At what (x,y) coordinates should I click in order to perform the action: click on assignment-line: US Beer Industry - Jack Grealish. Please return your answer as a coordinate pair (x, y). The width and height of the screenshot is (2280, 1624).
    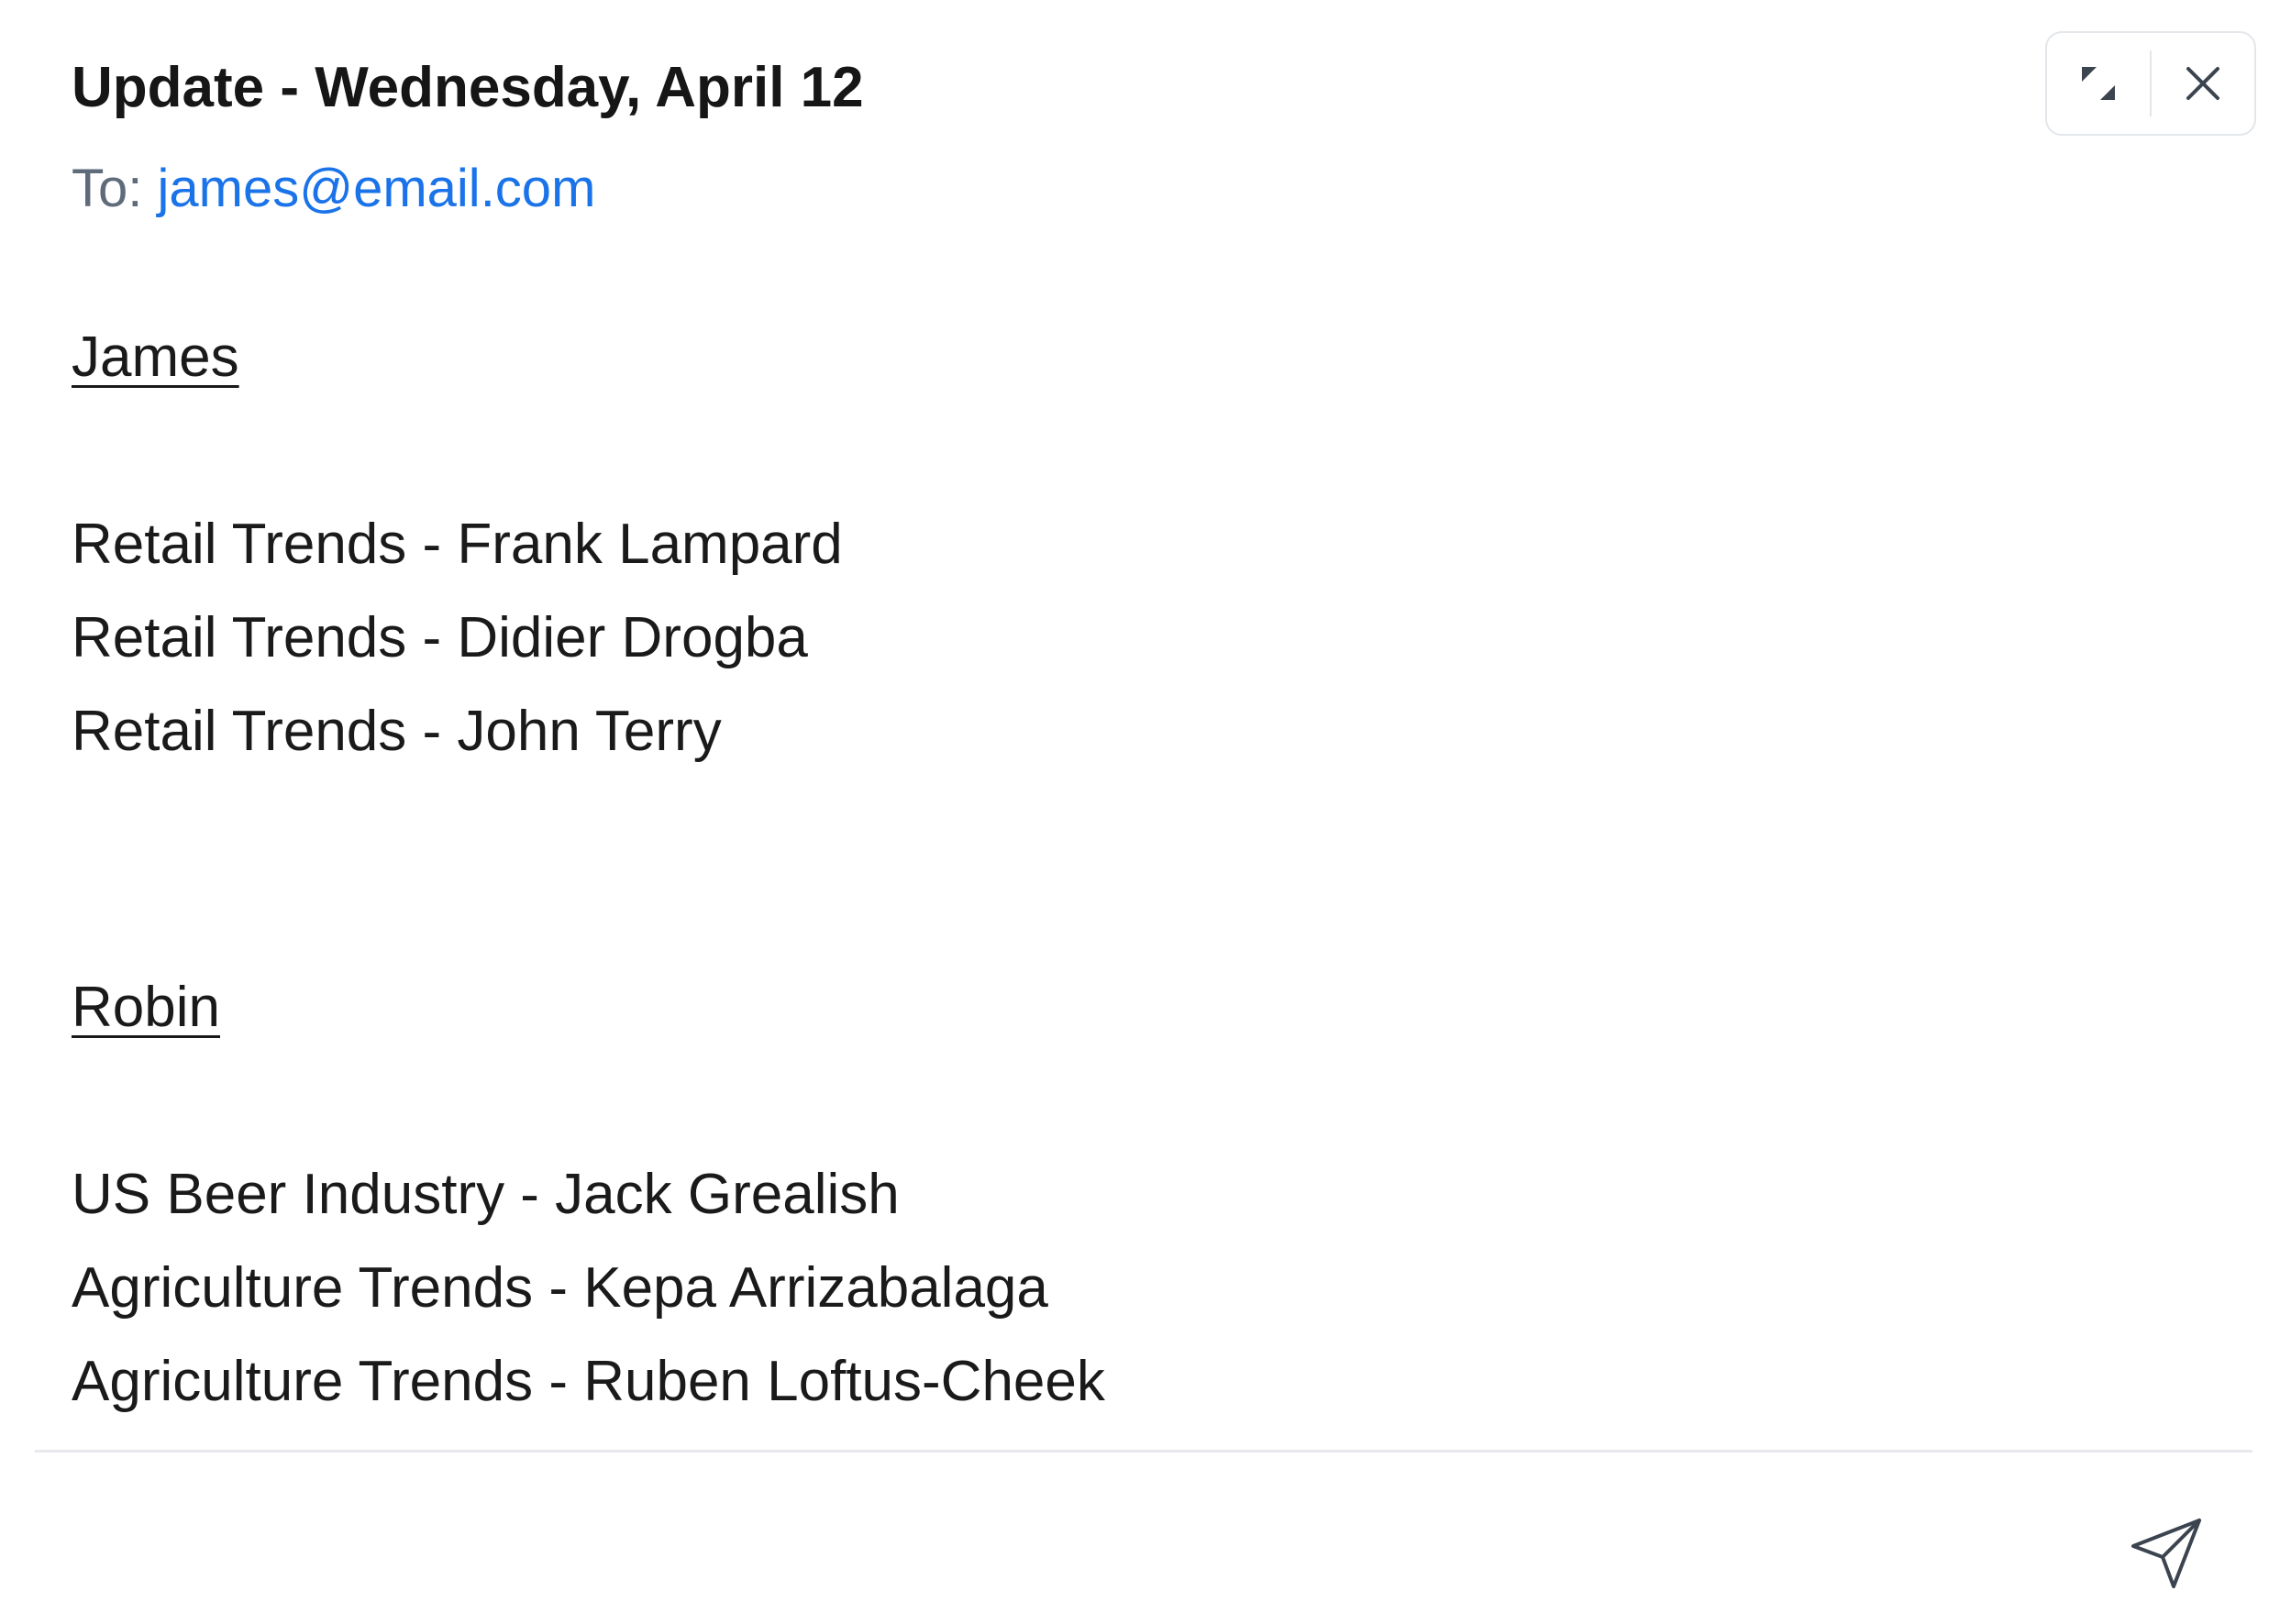
    Looking at the image, I should click on (486, 1194).